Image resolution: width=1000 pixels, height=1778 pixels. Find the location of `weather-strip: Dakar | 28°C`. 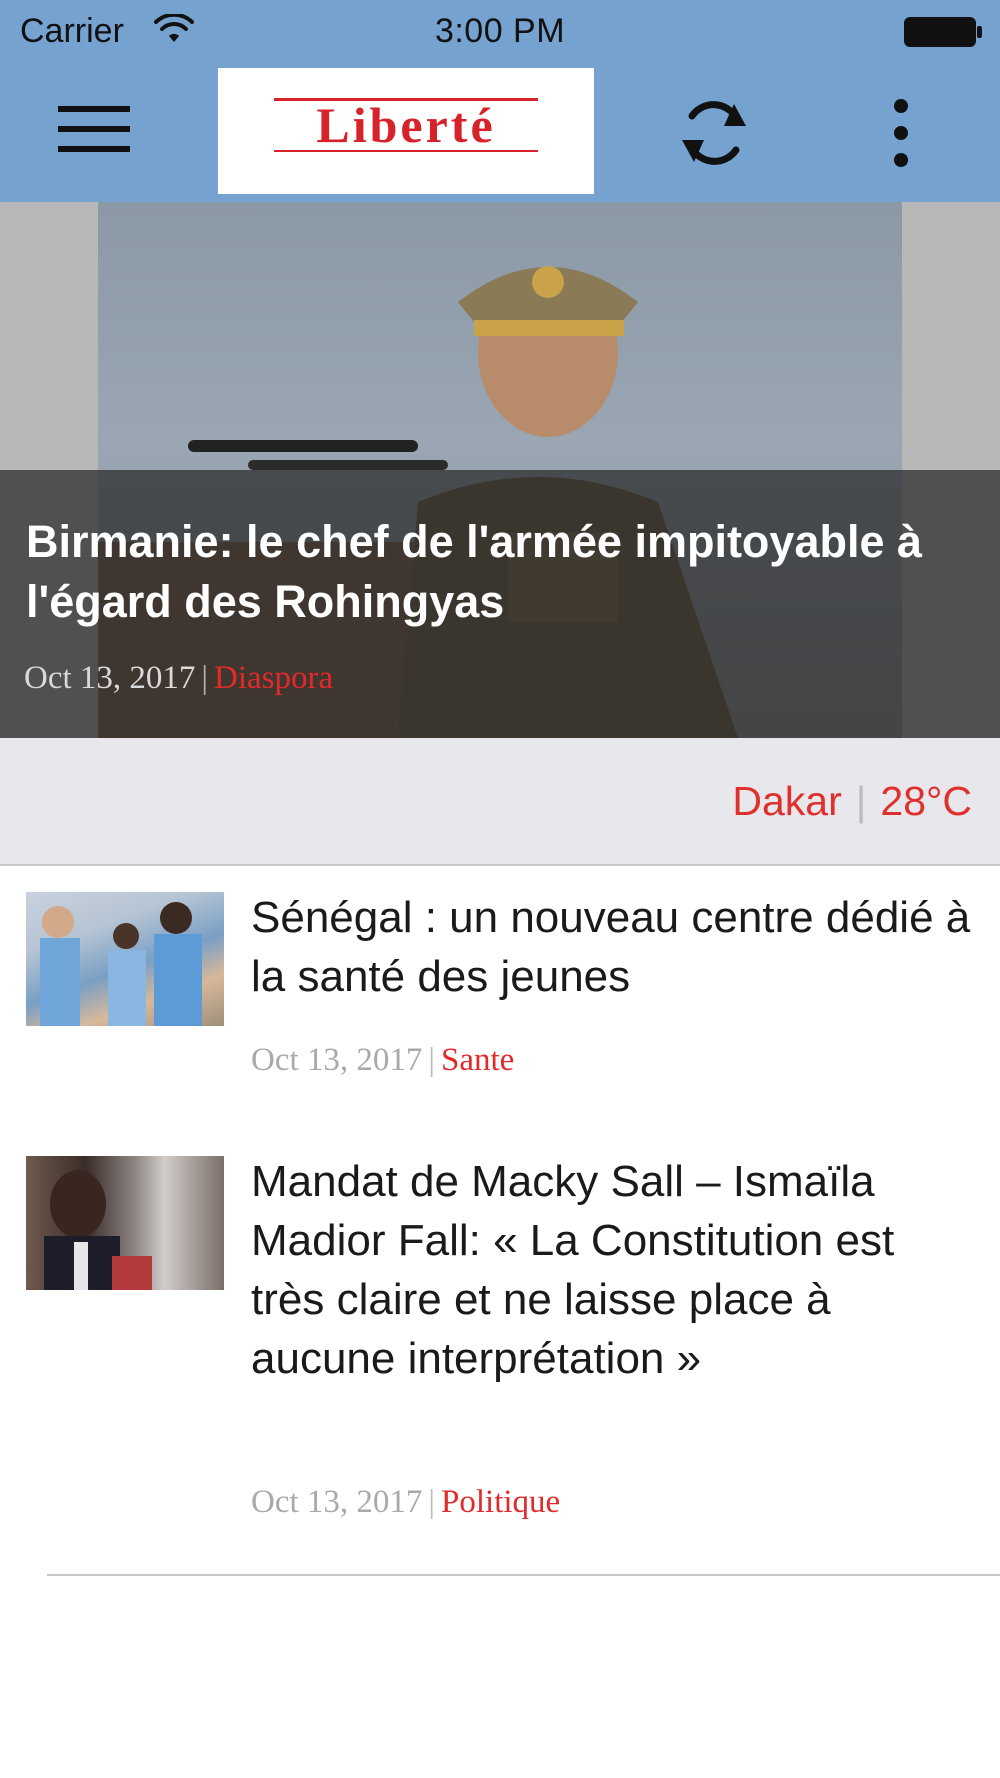

weather-strip: Dakar | 28°C is located at coordinates (500, 802).